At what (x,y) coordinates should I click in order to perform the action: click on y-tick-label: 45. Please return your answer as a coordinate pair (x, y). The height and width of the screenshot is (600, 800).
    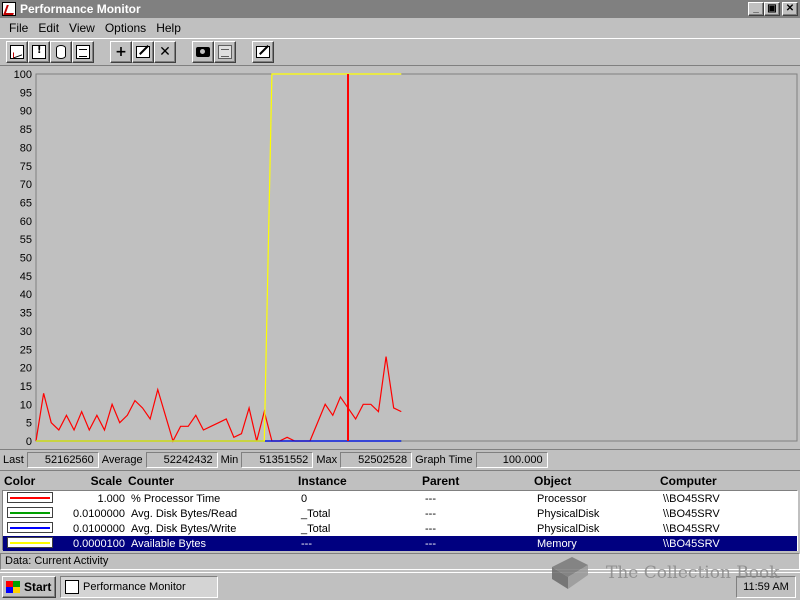
    Looking at the image, I should click on (26, 277).